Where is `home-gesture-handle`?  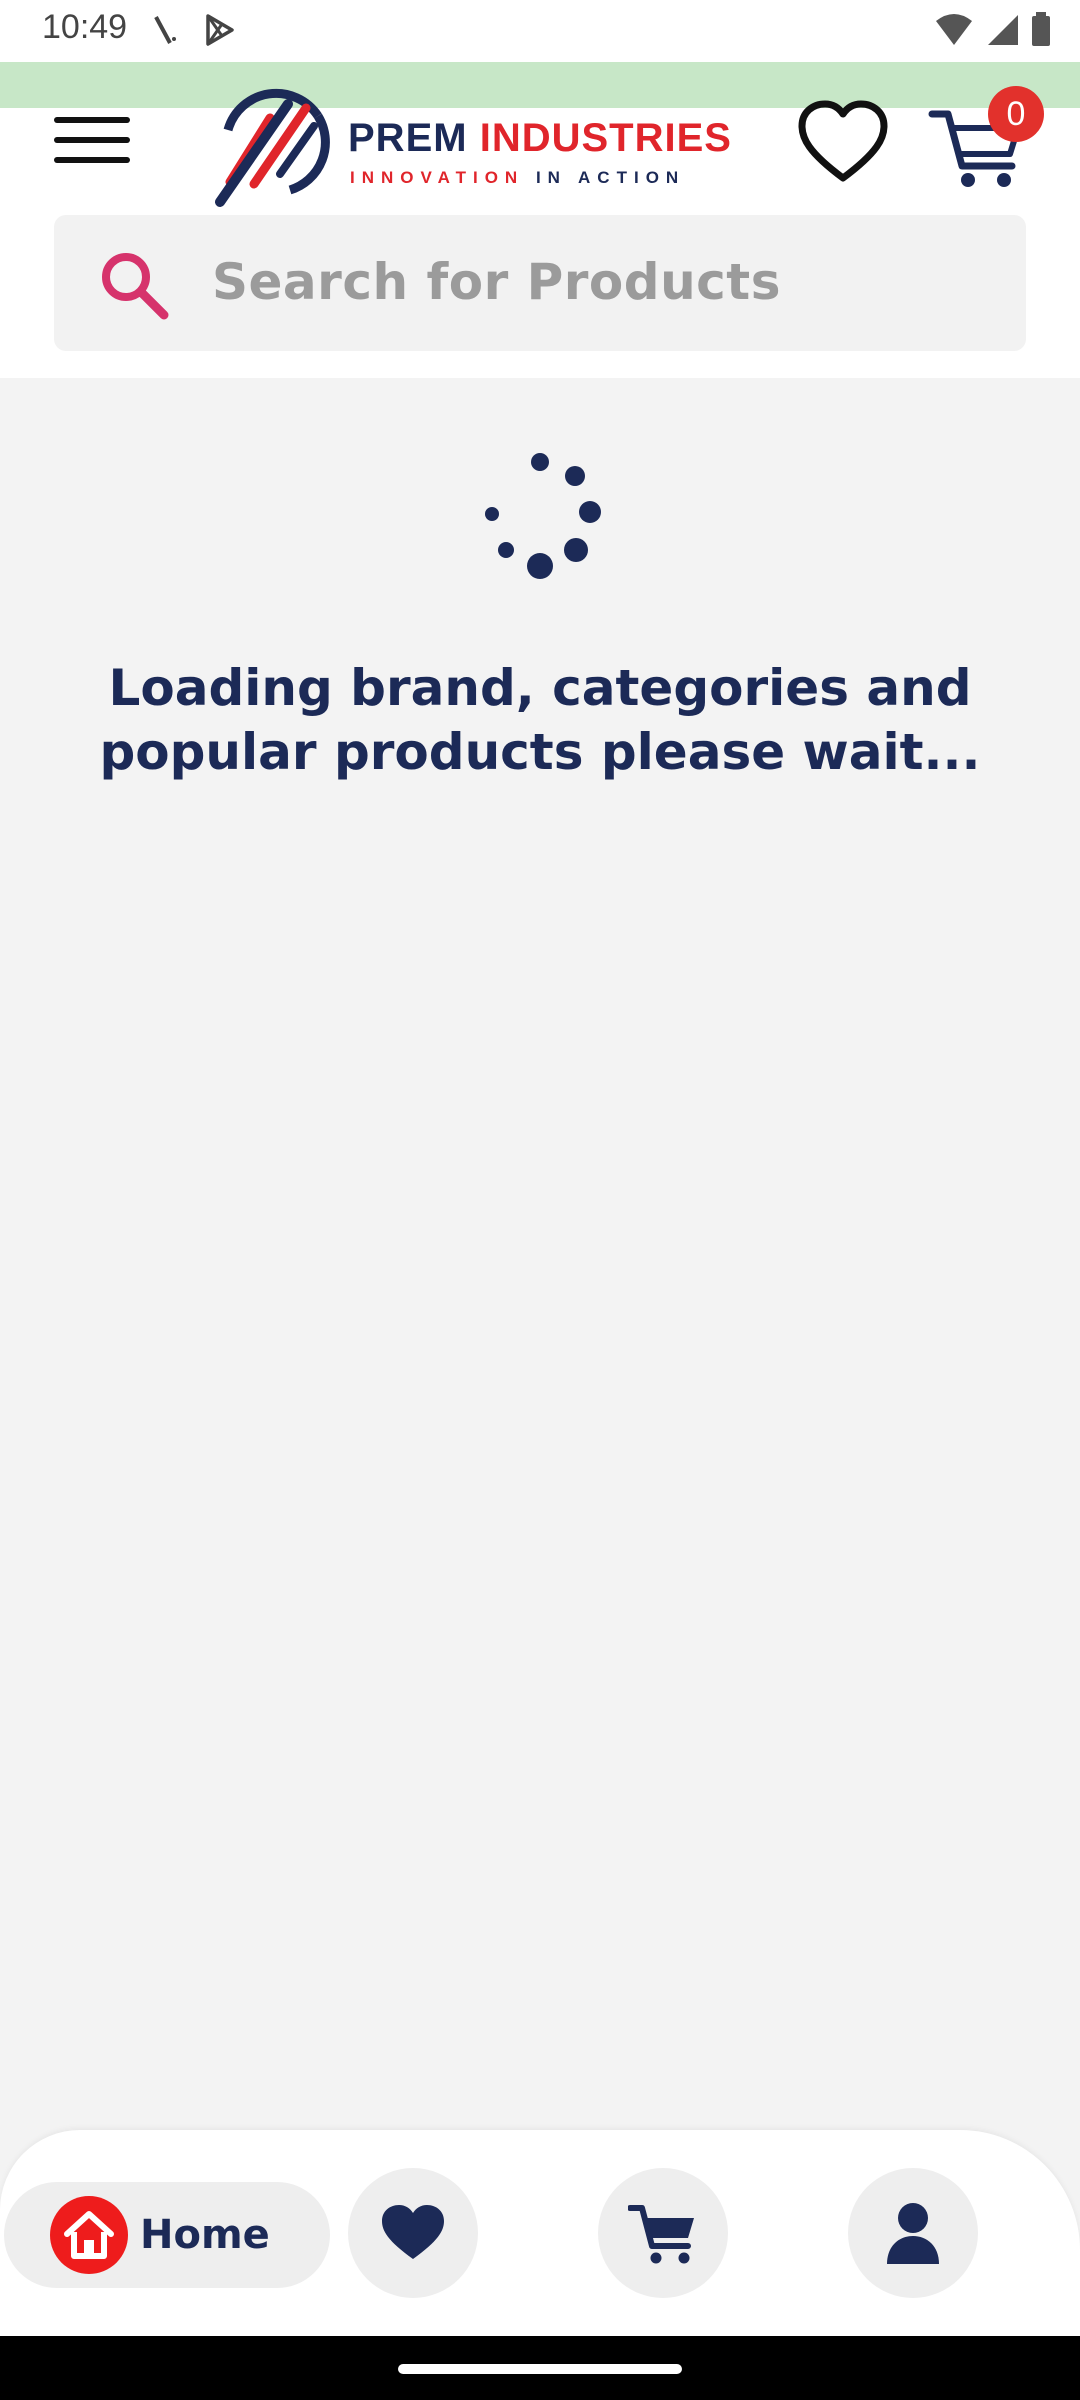 home-gesture-handle is located at coordinates (540, 2369).